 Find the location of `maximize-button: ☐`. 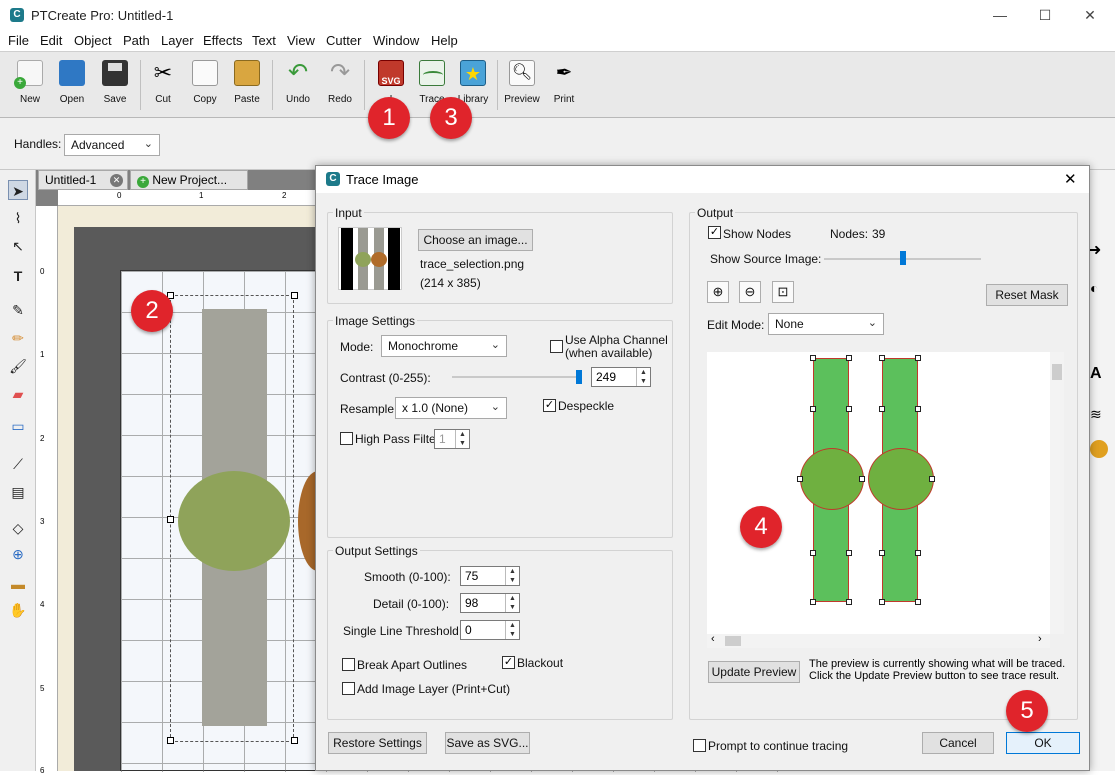

maximize-button: ☐ is located at coordinates (1045, 15).